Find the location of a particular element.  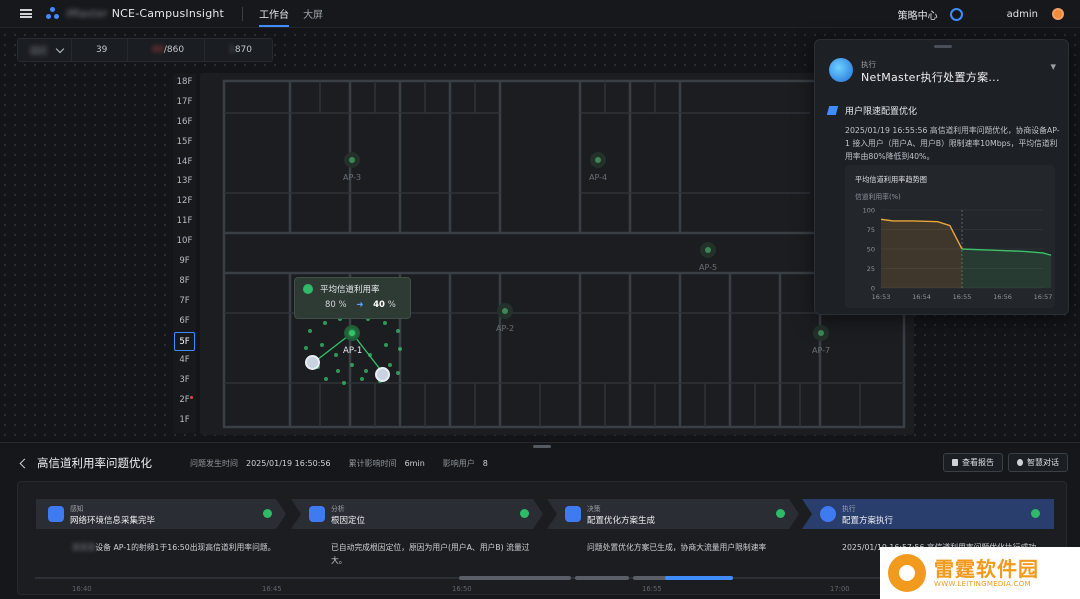

timeline-tick: 16:40 is located at coordinates (82, 589).